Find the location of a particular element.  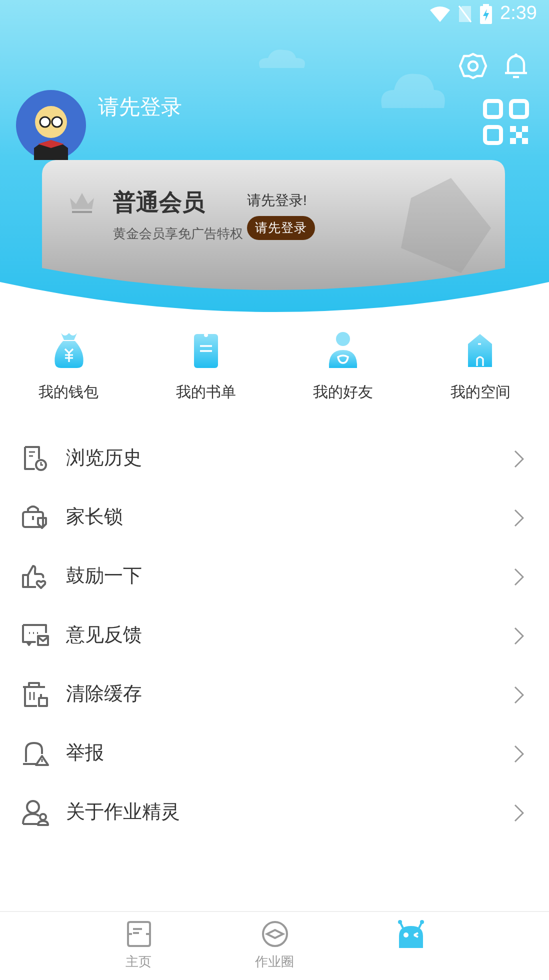

settings-icon is located at coordinates (473, 66).